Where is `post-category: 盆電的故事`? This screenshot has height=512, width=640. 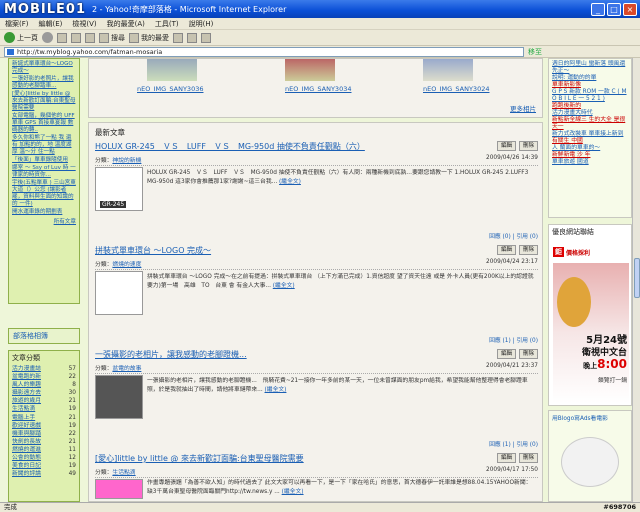
post-category: 盆電的故事 is located at coordinates (126, 369).